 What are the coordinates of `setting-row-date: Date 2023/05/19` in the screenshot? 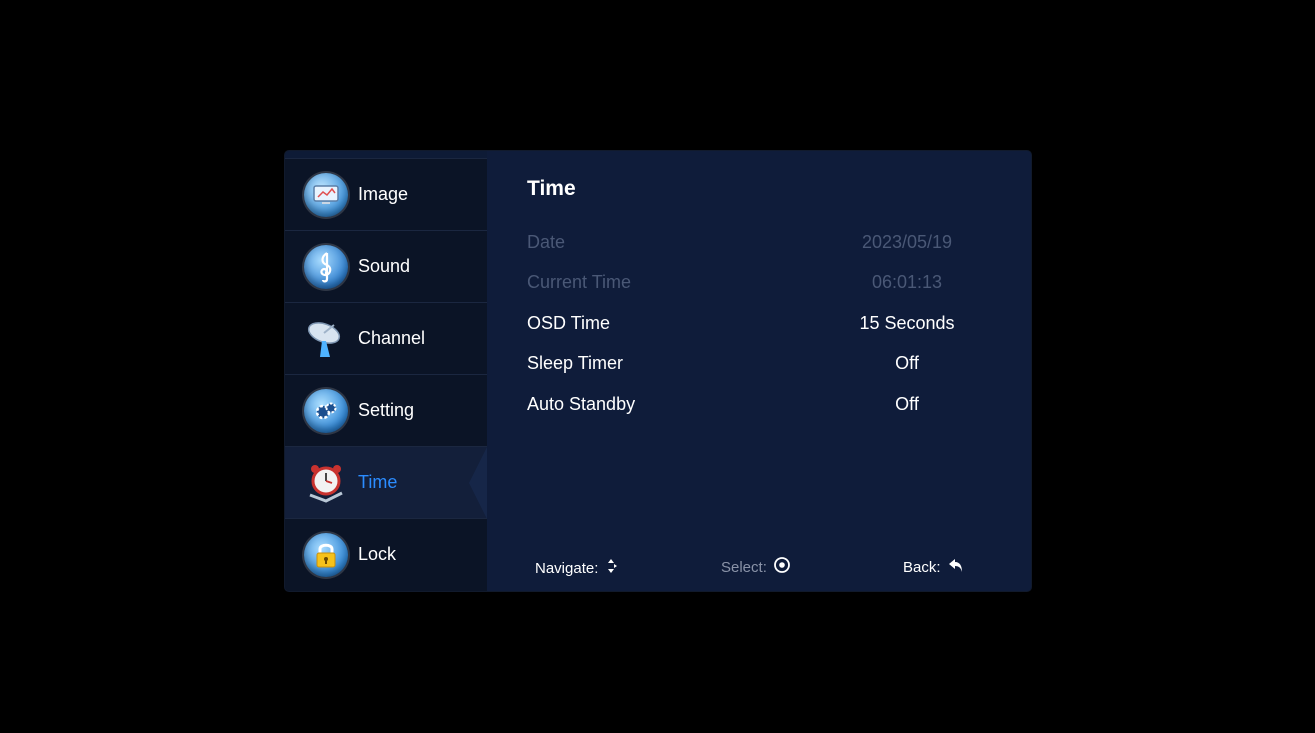 It's located at (747, 242).